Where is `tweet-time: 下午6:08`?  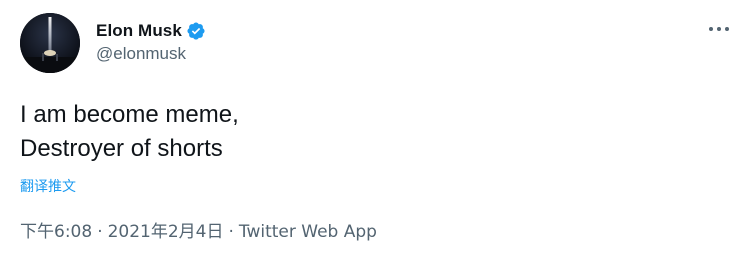 tweet-time: 下午6:08 is located at coordinates (56, 232).